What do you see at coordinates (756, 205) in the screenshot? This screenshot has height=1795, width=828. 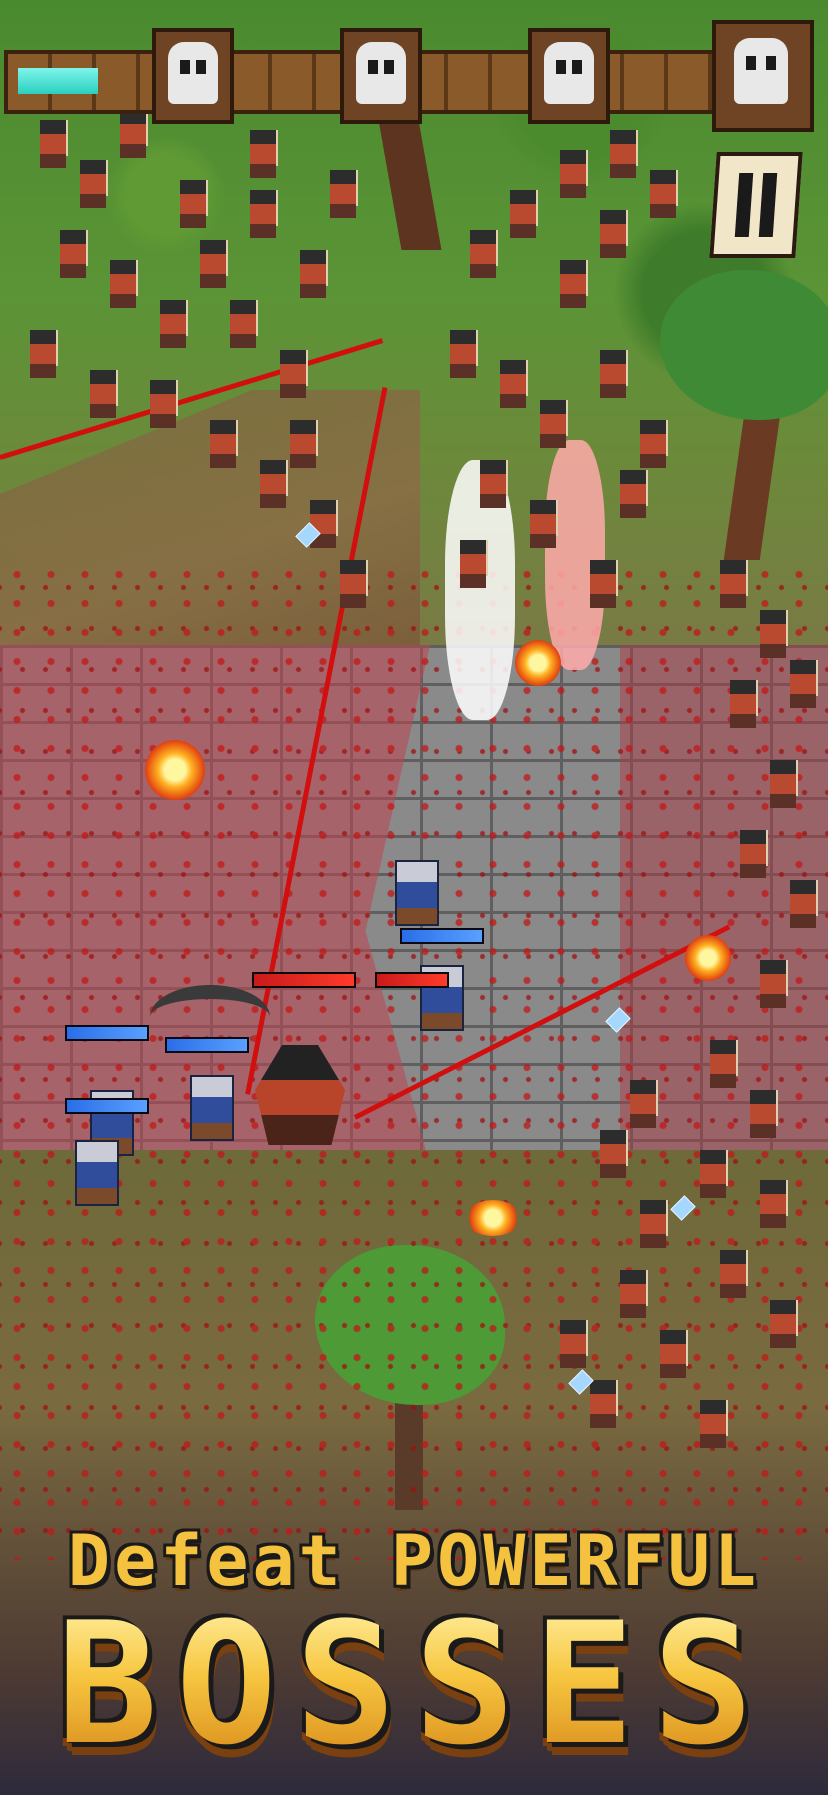 I see `pause-button` at bounding box center [756, 205].